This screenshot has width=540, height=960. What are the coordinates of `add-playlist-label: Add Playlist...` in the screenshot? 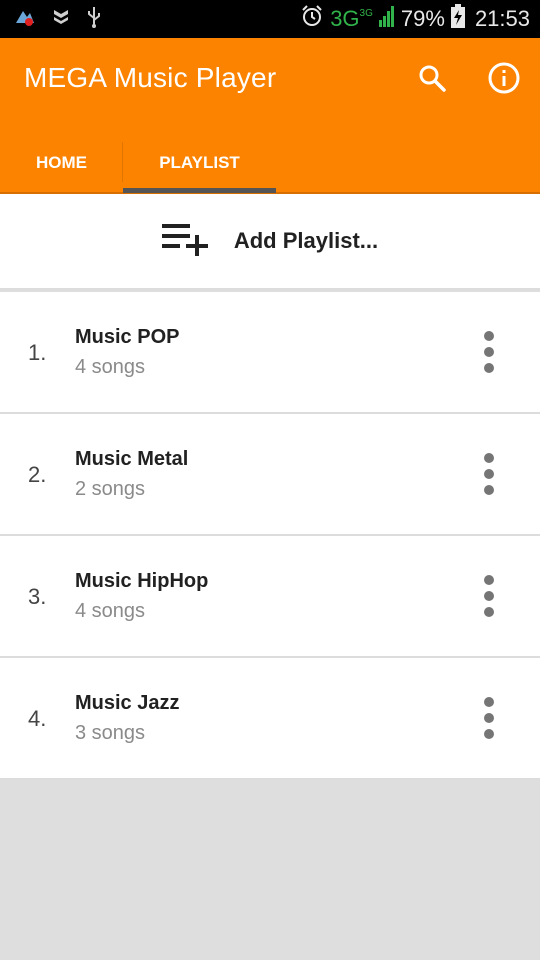 It's located at (306, 240).